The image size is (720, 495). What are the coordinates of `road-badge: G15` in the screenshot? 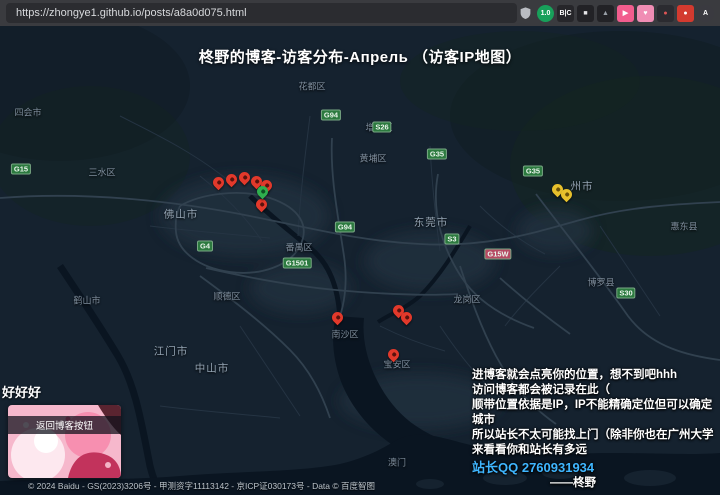 It's located at (21, 169).